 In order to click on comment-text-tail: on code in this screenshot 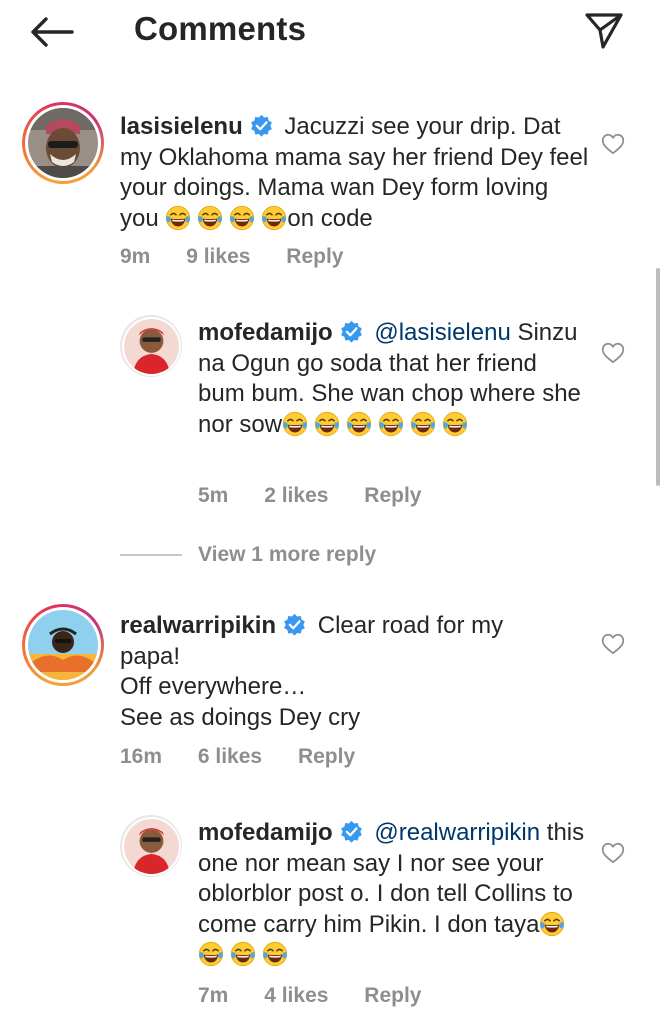, I will do `click(330, 218)`.